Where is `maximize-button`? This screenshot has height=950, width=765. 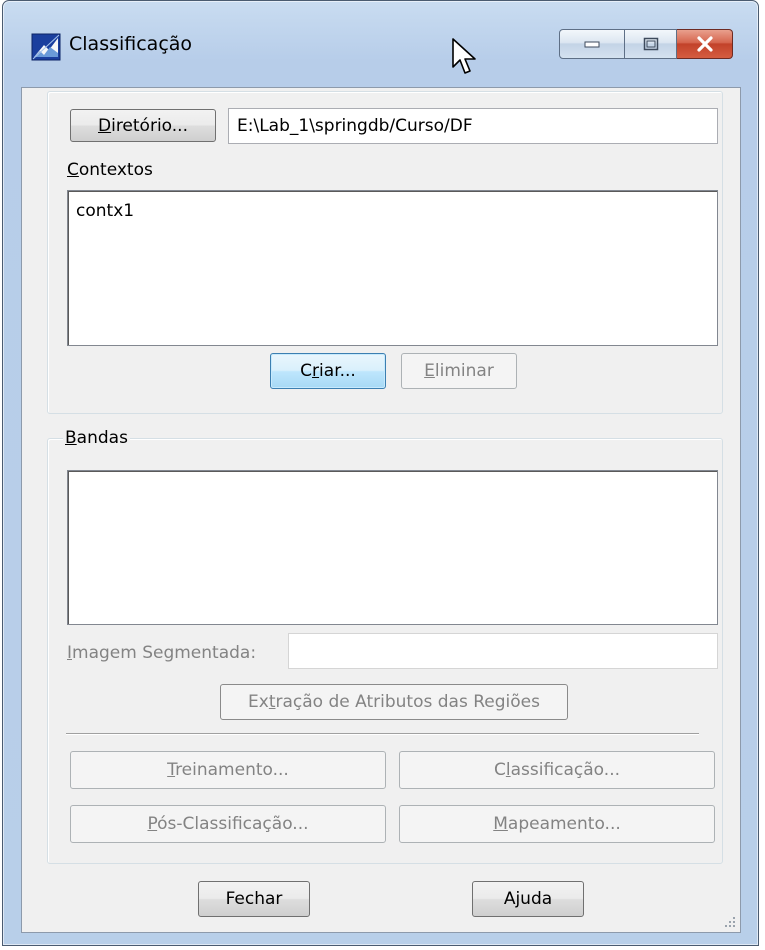 maximize-button is located at coordinates (651, 44).